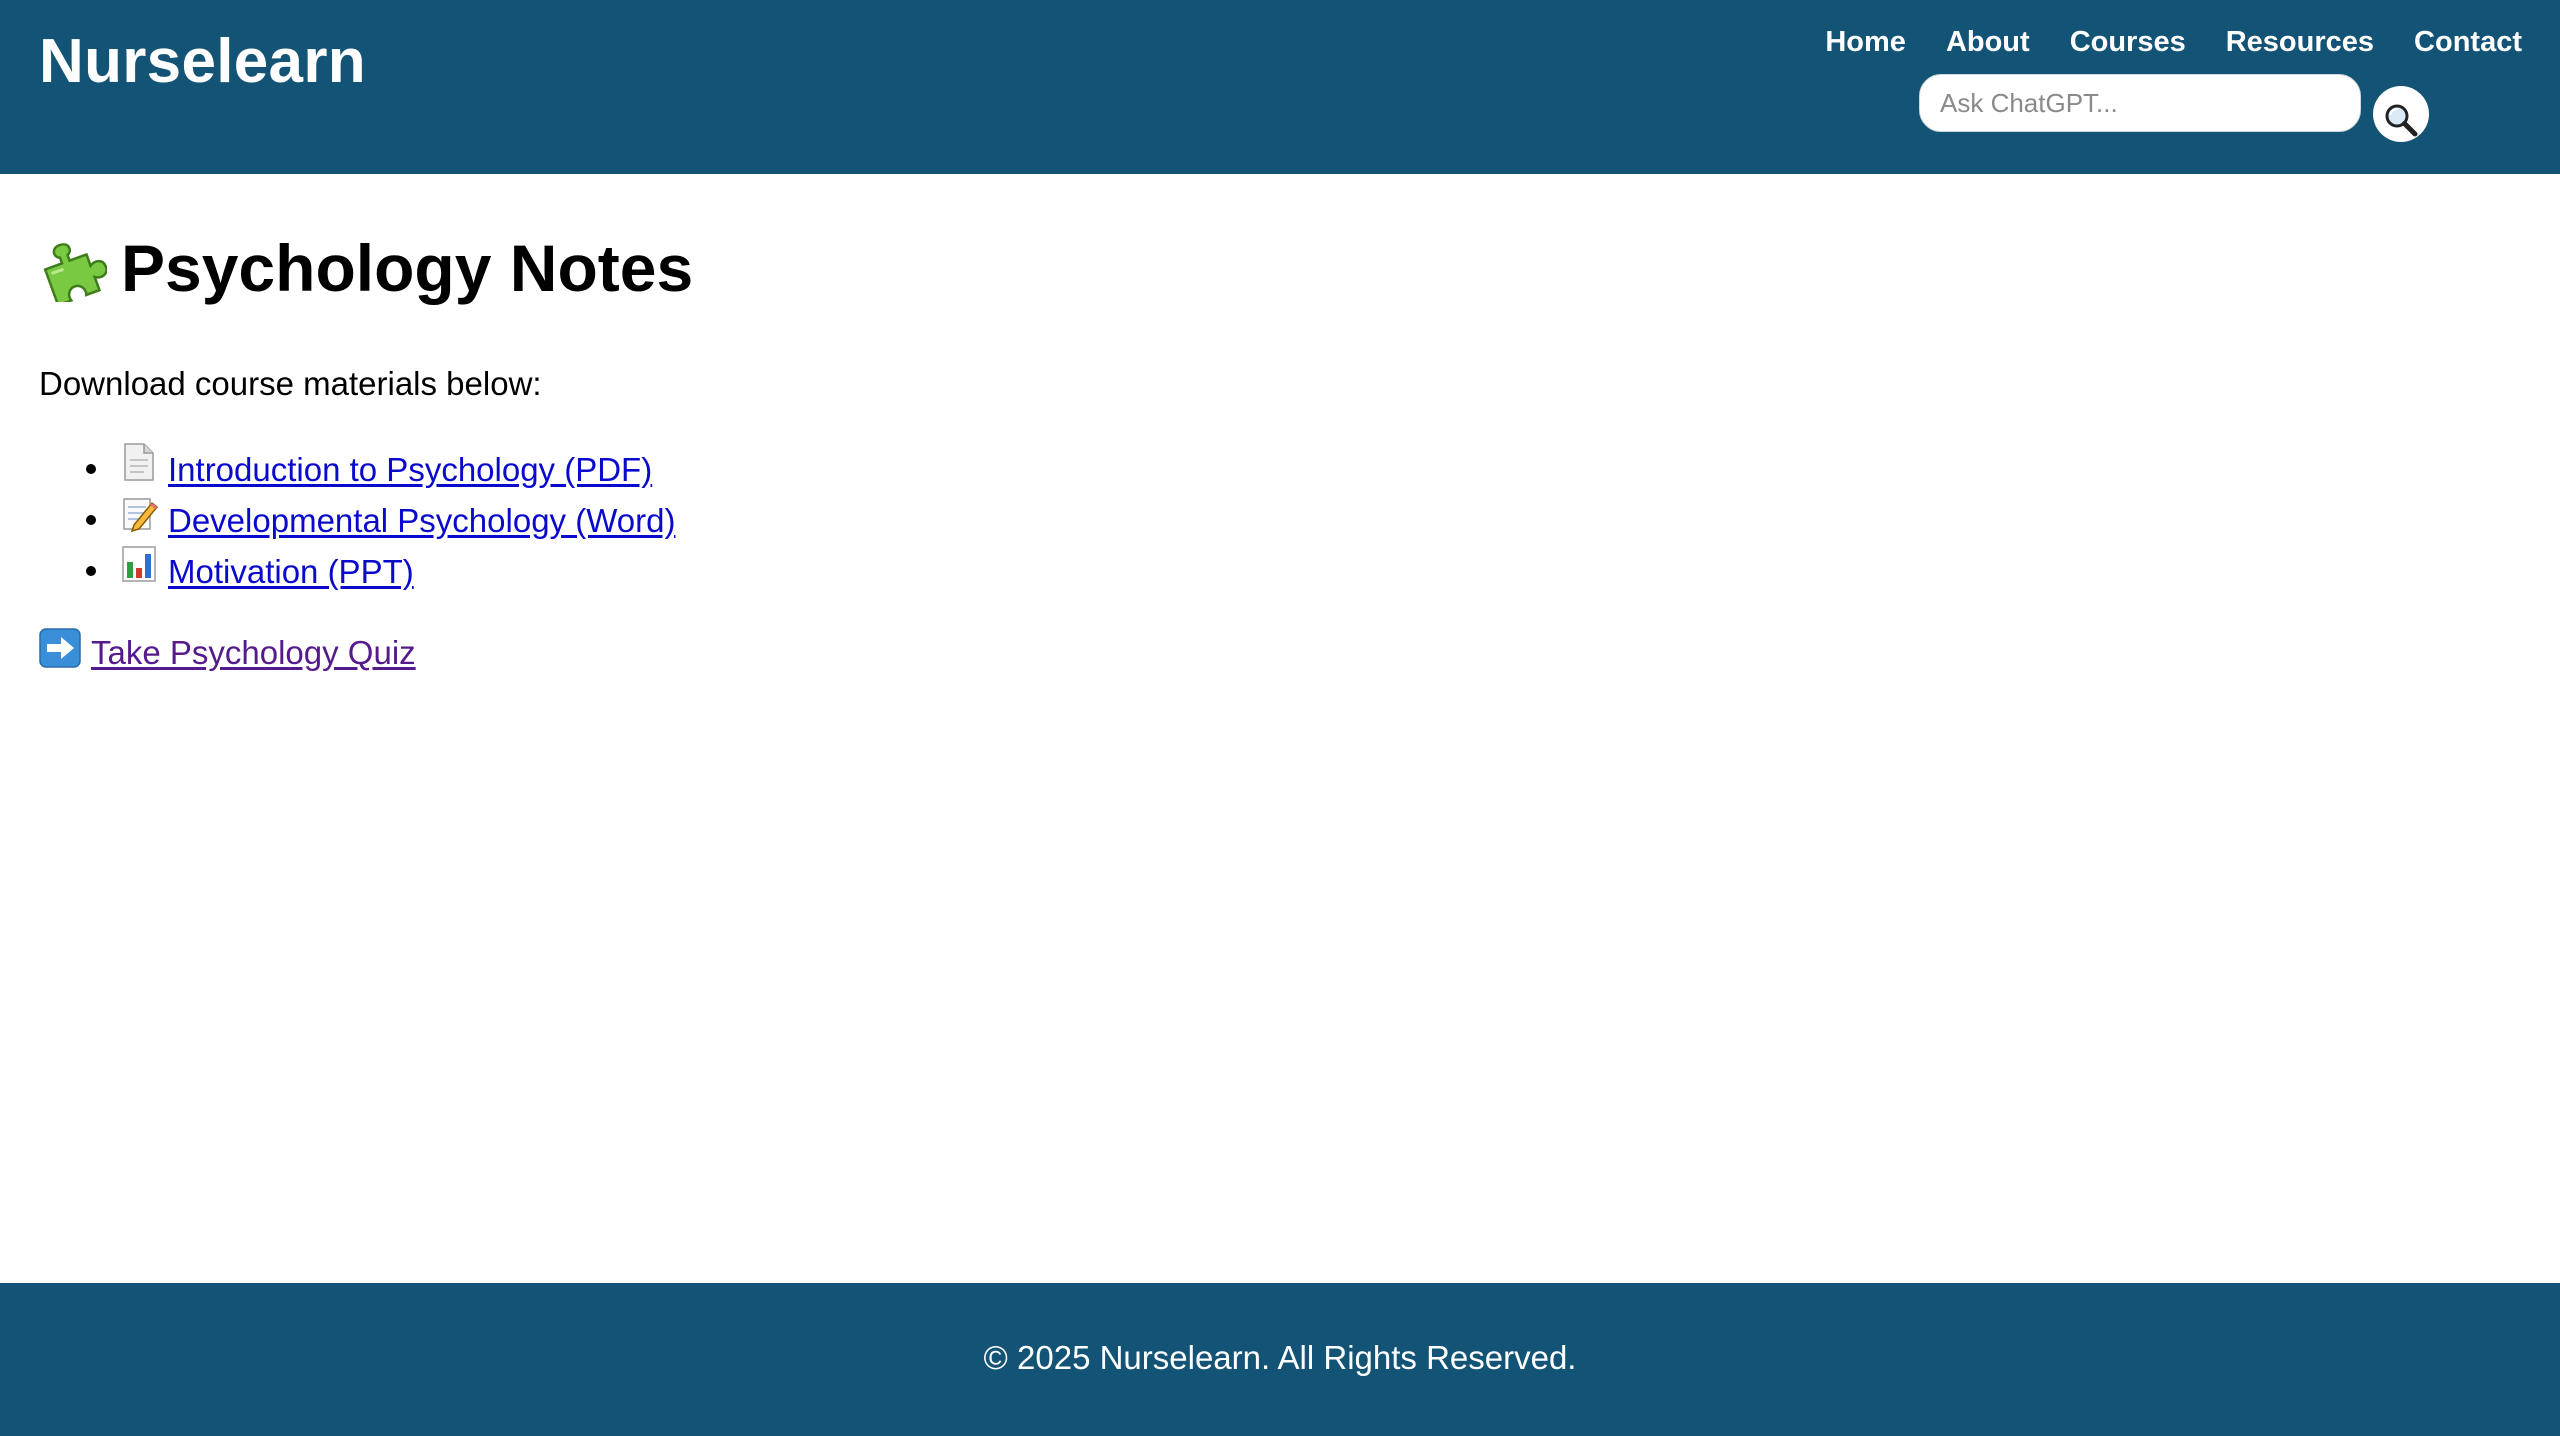 Image resolution: width=2560 pixels, height=1436 pixels. I want to click on nav-link-contact: Contact, so click(2468, 42).